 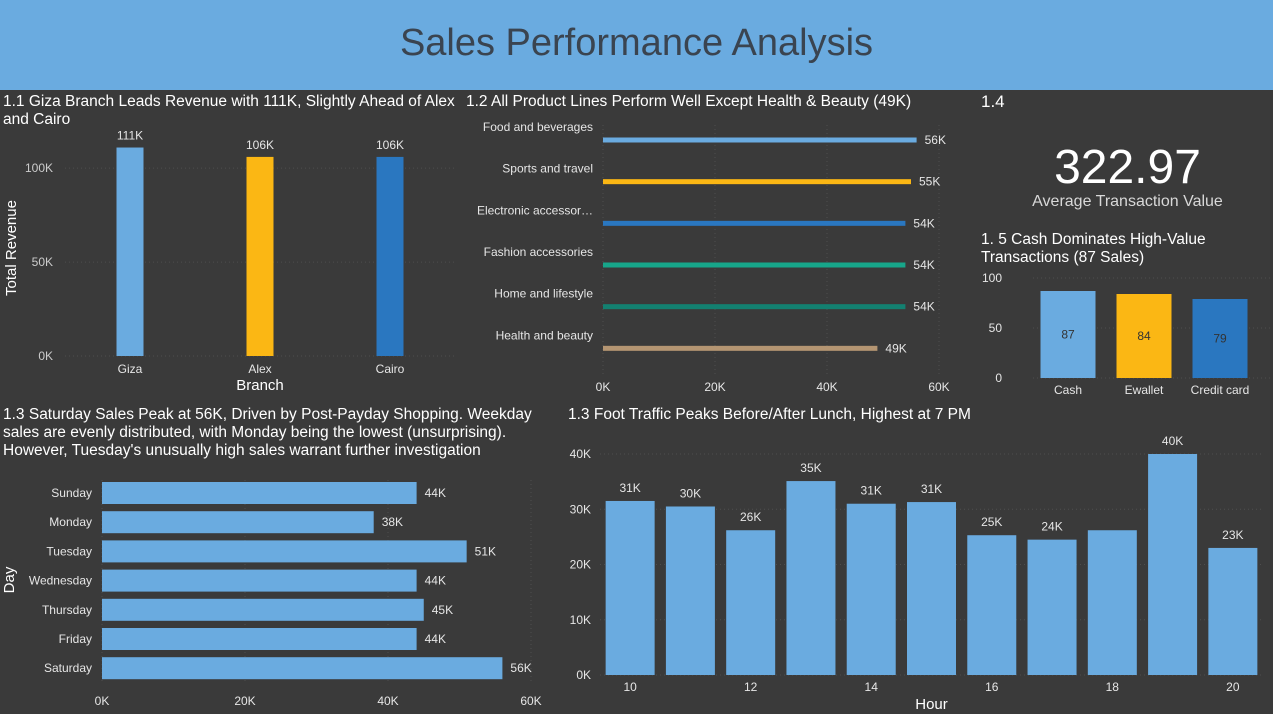 I want to click on data-label: 79, so click(x=1220, y=339).